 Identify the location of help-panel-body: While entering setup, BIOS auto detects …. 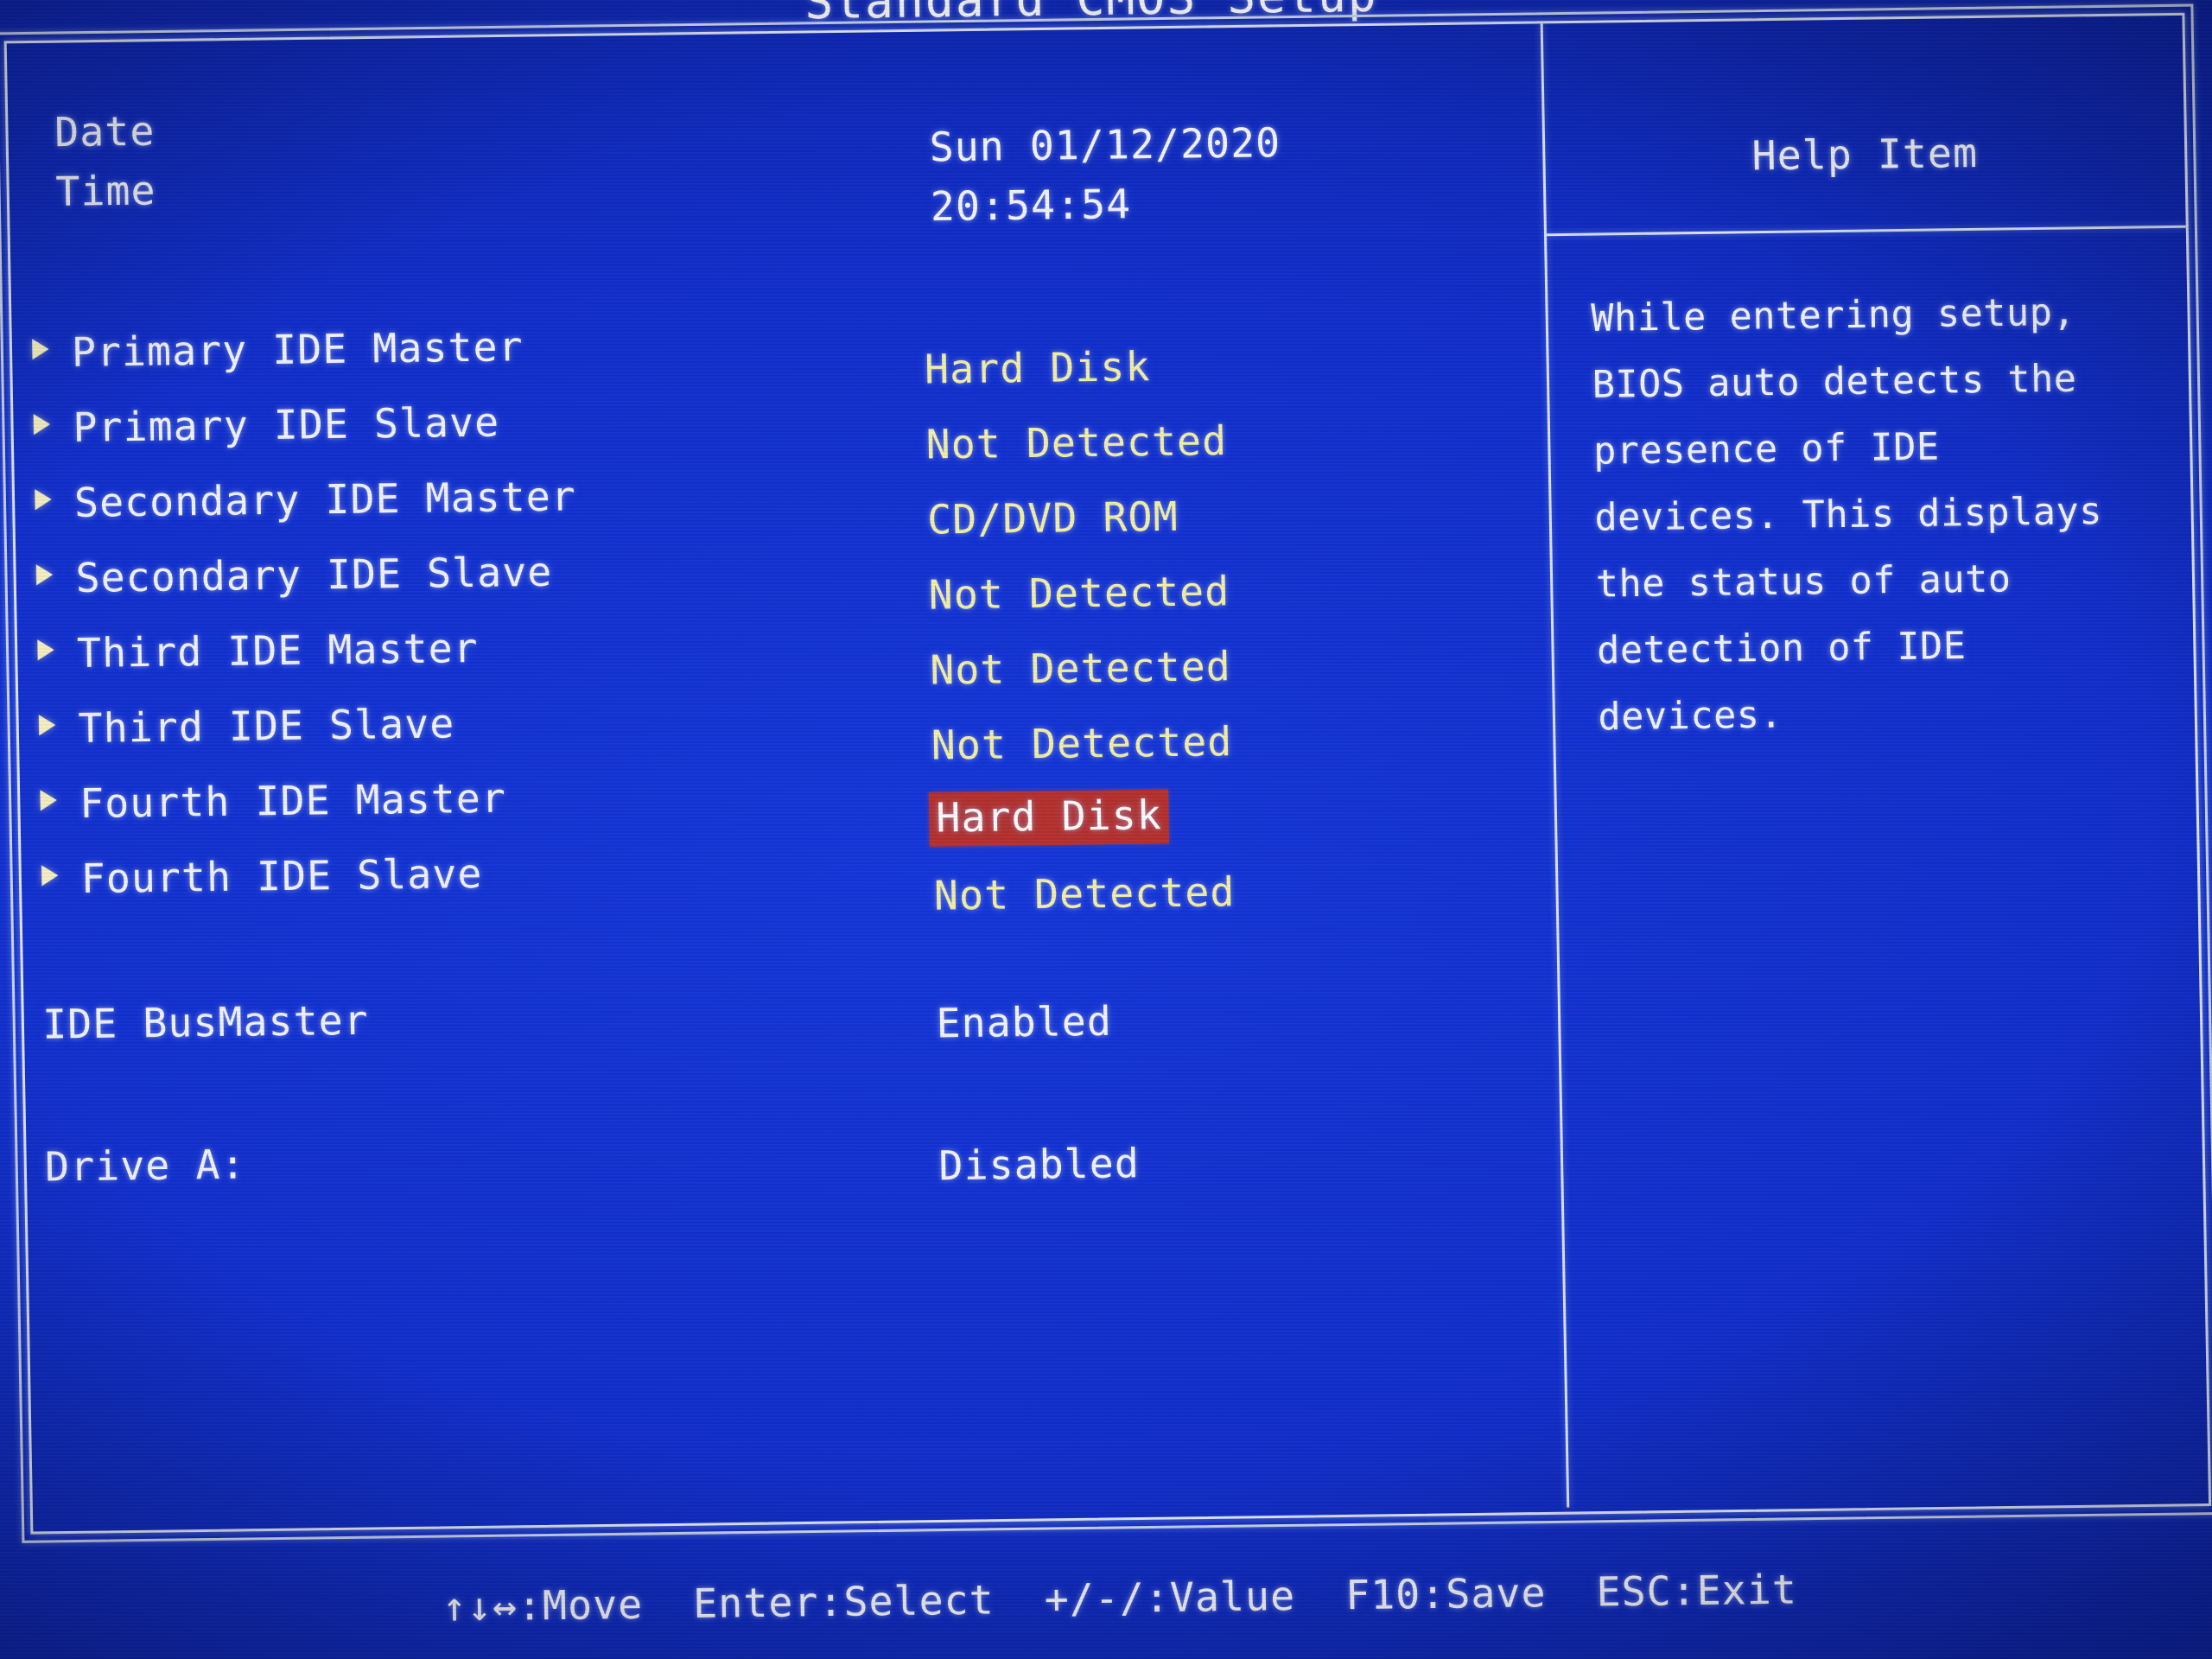
(1901, 513).